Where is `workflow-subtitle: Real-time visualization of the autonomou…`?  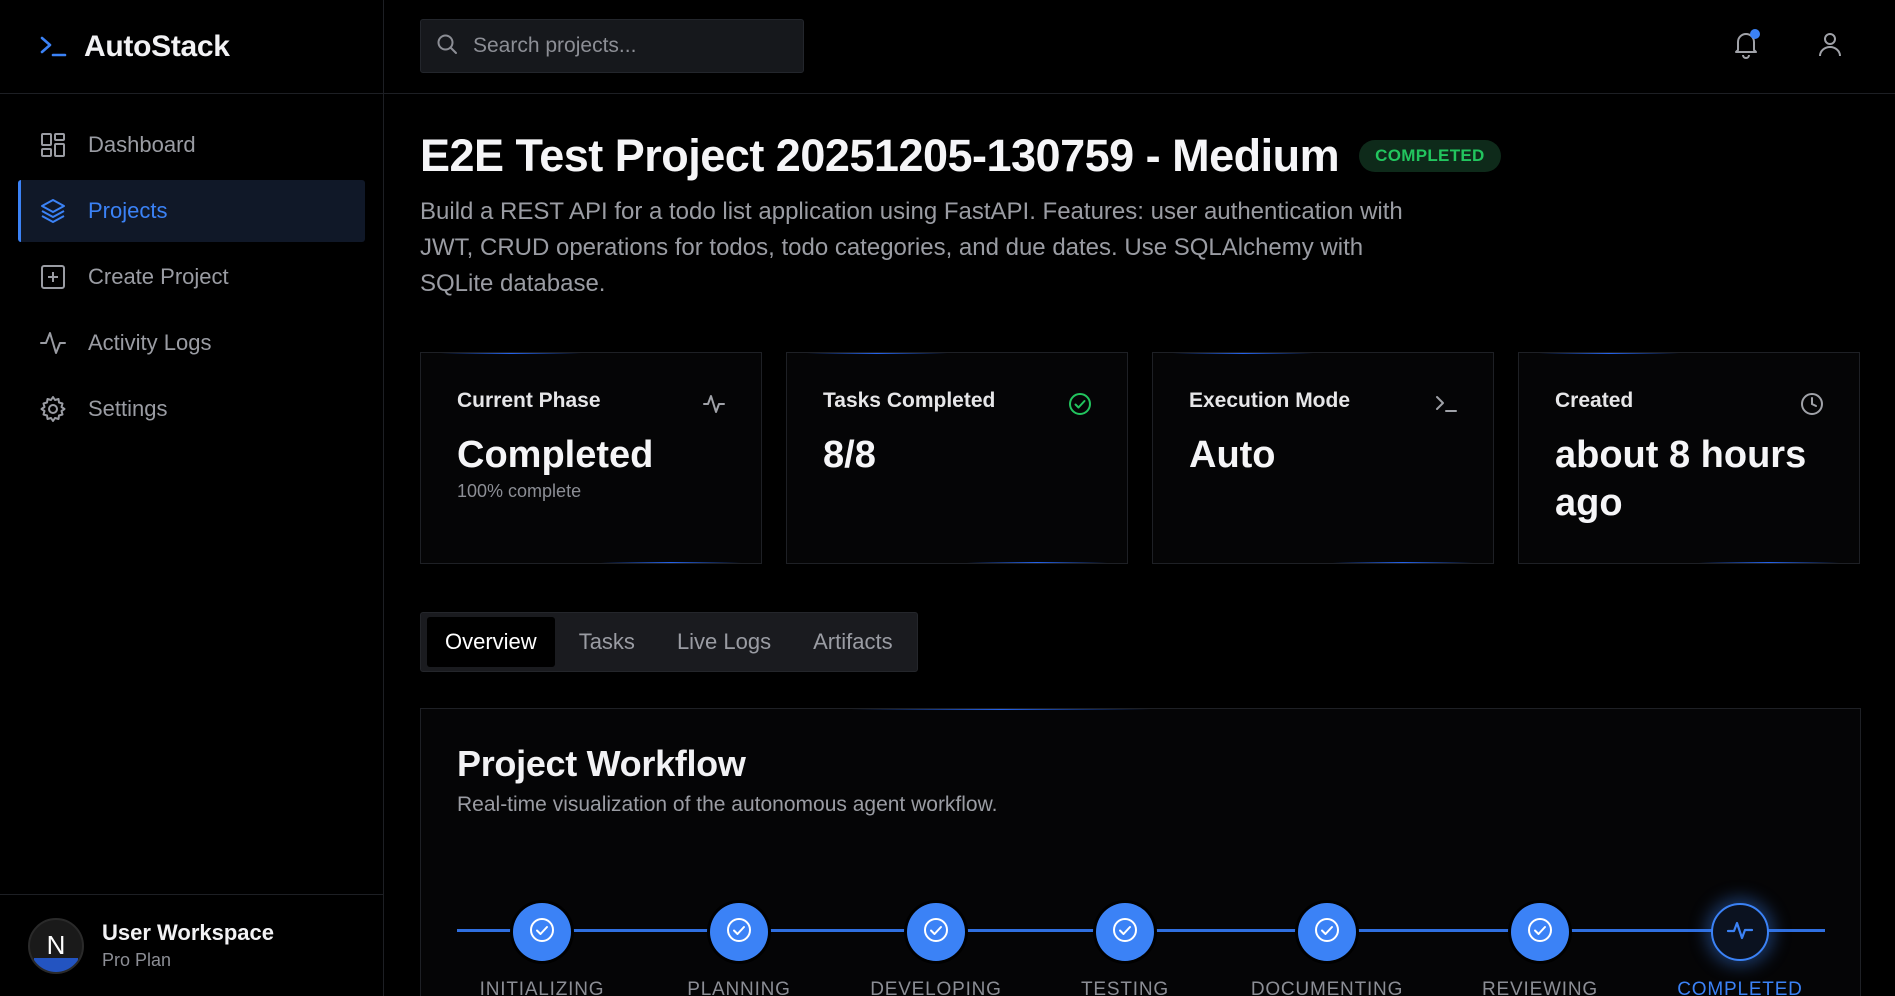
workflow-subtitle: Real-time visualization of the autonomou… is located at coordinates (727, 804).